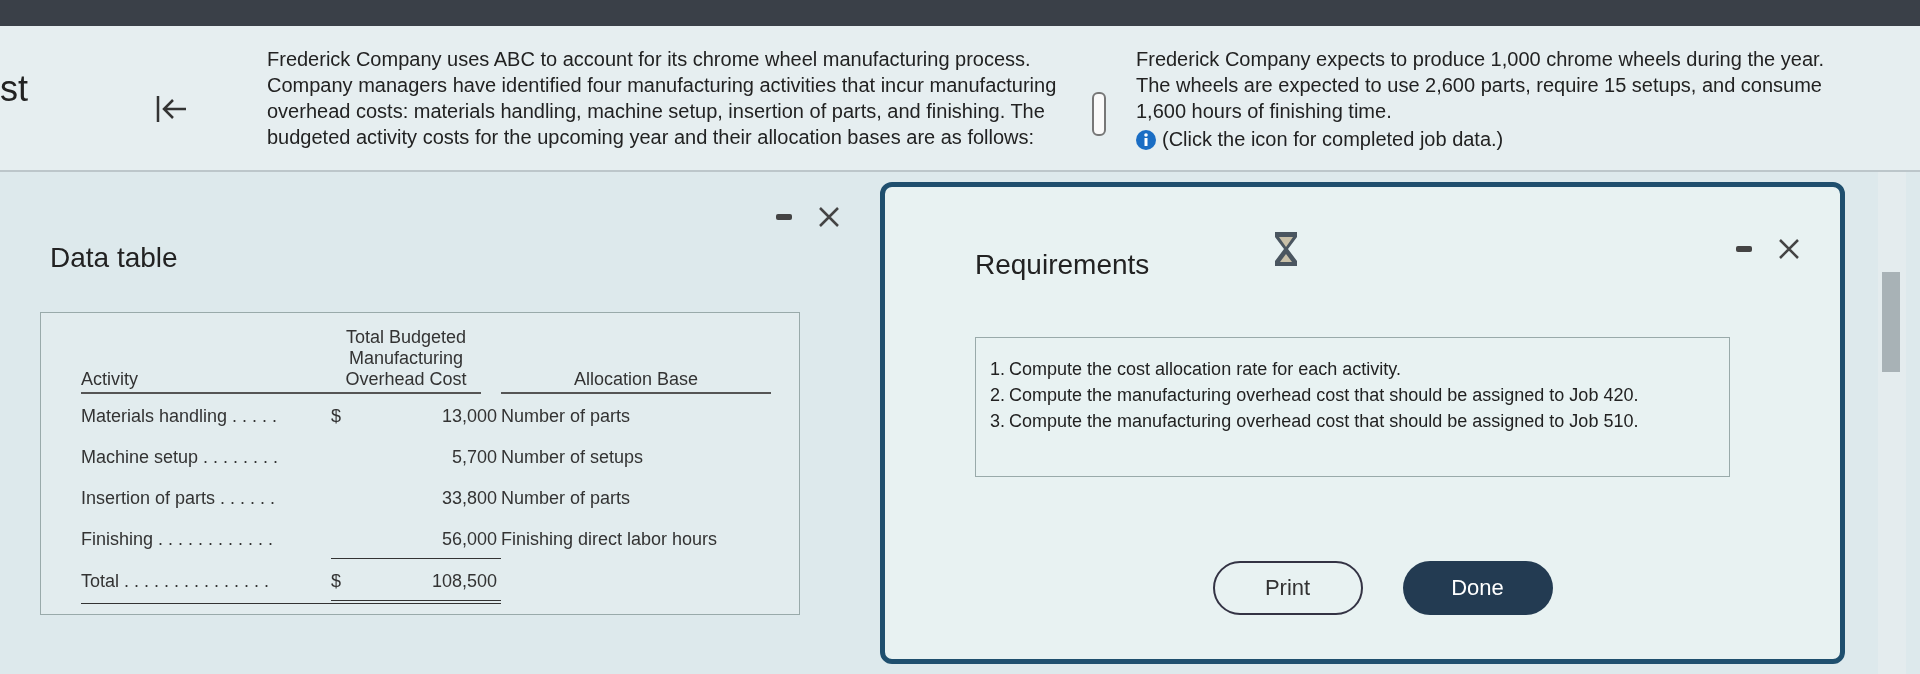 This screenshot has height=674, width=1920. Describe the element at coordinates (206, 581) in the screenshot. I see `table-cell: Total . . . . . . . . . . . . . . .` at that location.